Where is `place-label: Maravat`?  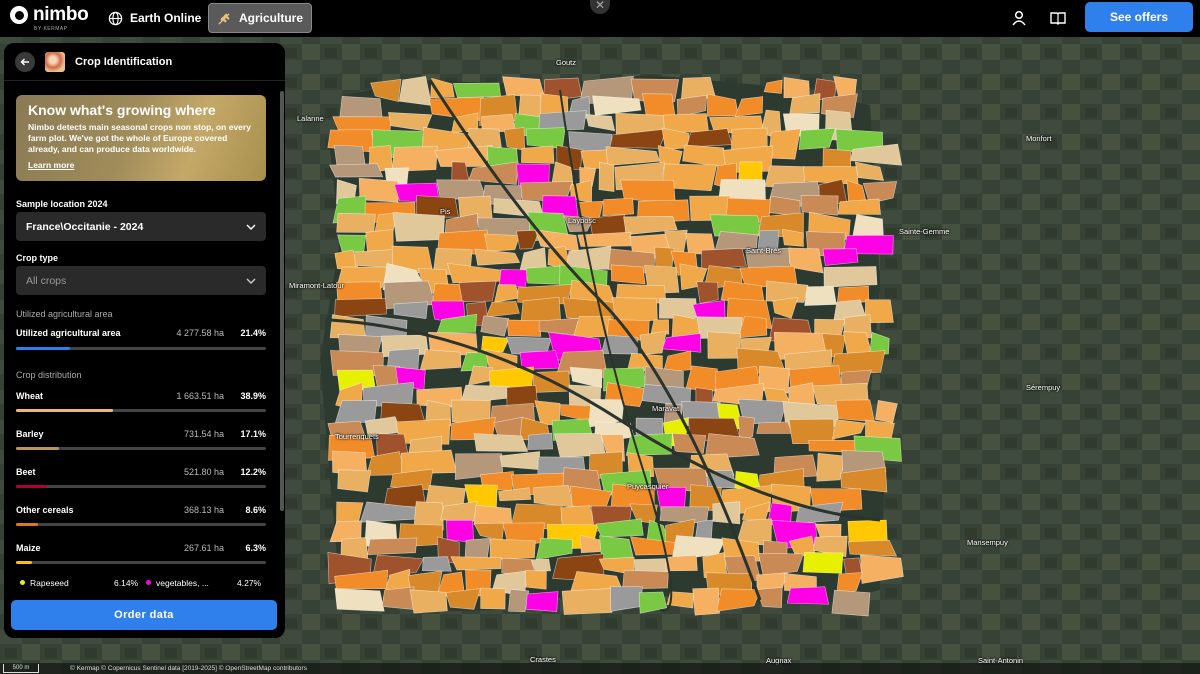
place-label: Maravat is located at coordinates (666, 408).